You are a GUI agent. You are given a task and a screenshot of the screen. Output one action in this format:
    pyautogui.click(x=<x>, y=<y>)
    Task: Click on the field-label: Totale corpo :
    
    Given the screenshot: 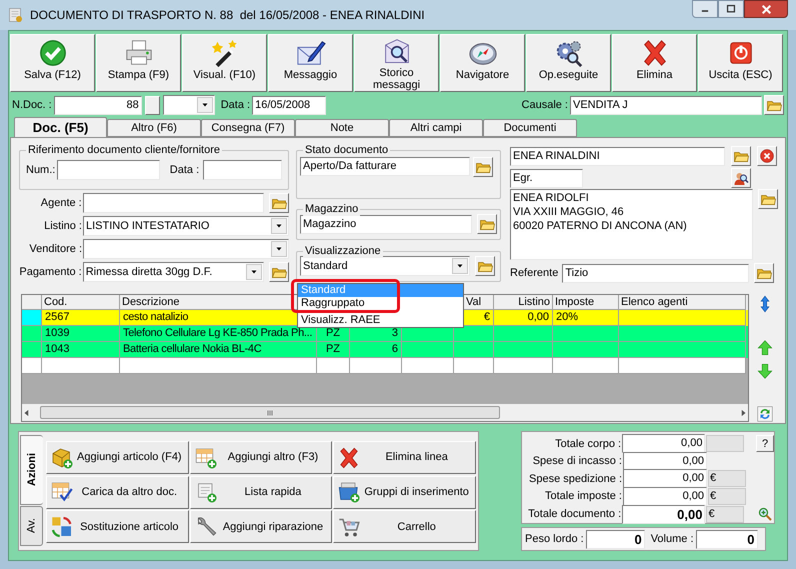 What is the action you would take?
    pyautogui.click(x=588, y=444)
    